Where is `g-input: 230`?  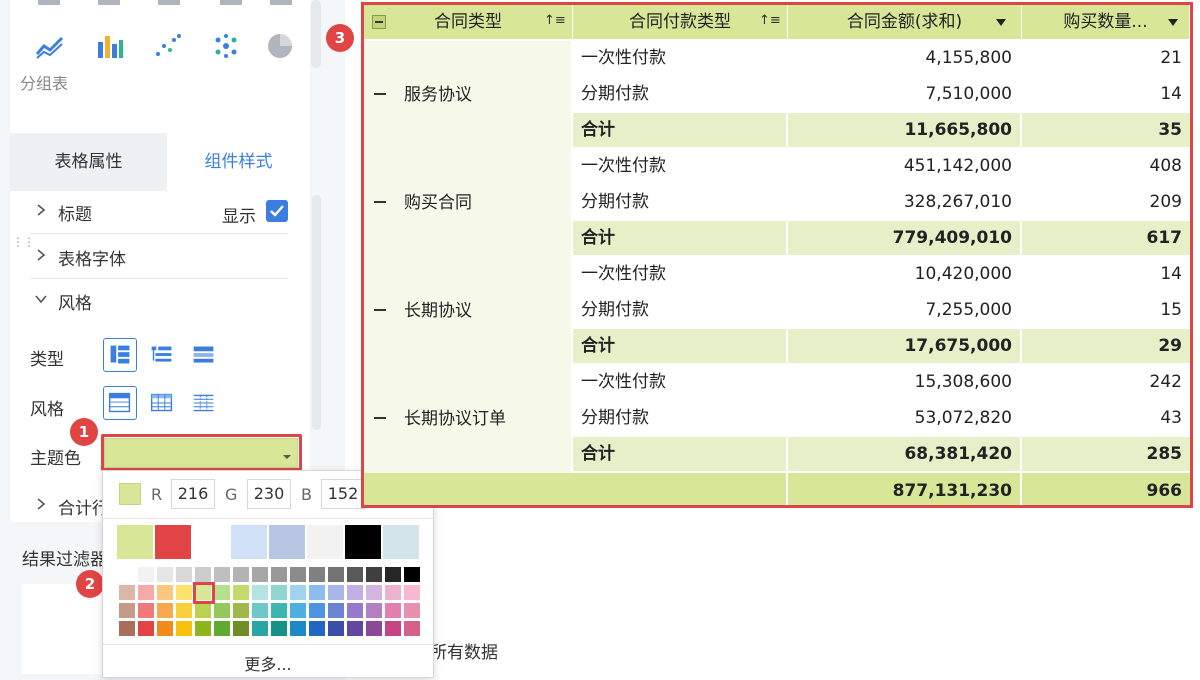
g-input: 230 is located at coordinates (269, 494).